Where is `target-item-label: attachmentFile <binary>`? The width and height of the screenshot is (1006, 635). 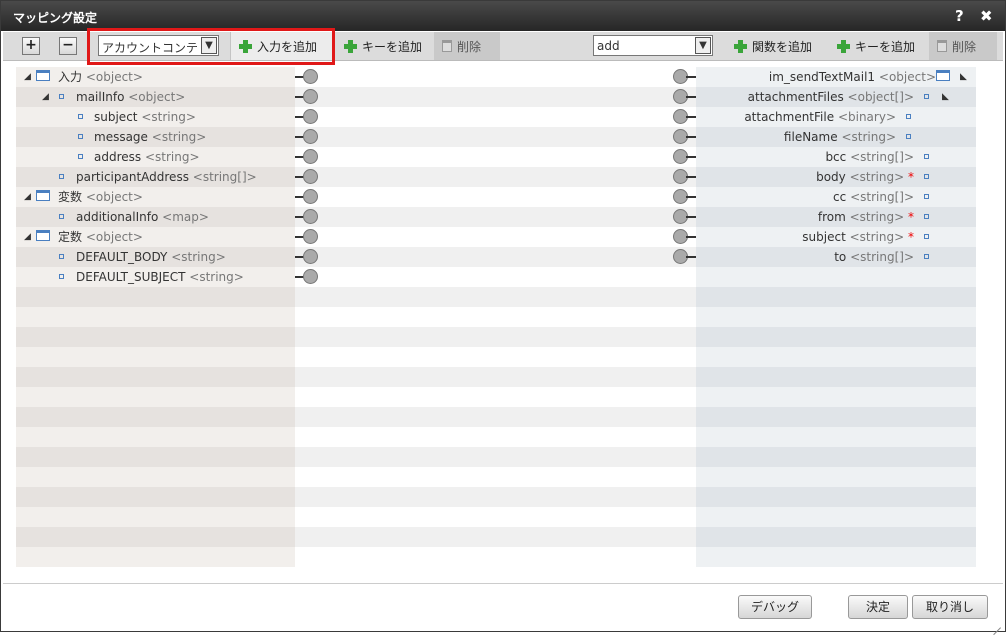
target-item-label: attachmentFile <binary> is located at coordinates (820, 117).